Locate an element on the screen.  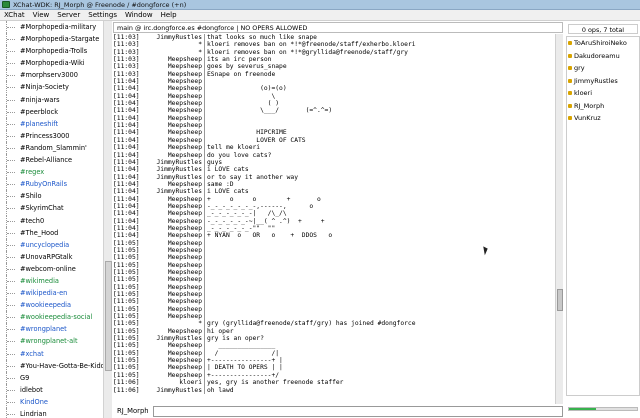
menu-window: Window is located at coordinates (139, 15).